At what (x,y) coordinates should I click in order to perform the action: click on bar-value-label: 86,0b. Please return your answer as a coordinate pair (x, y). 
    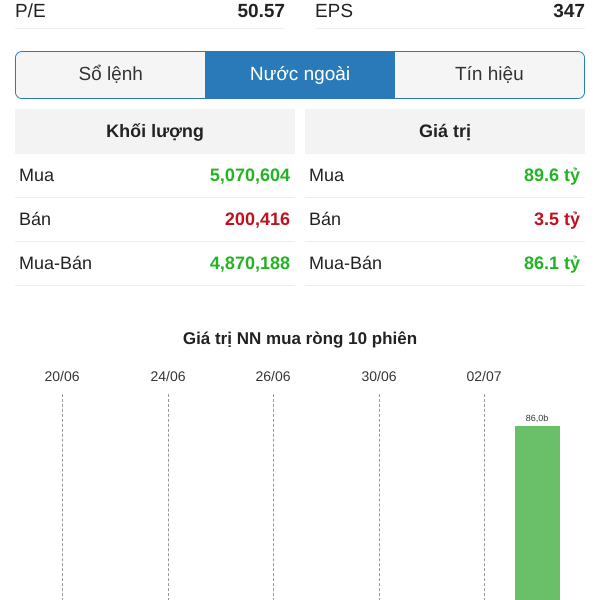
    Looking at the image, I should click on (537, 418).